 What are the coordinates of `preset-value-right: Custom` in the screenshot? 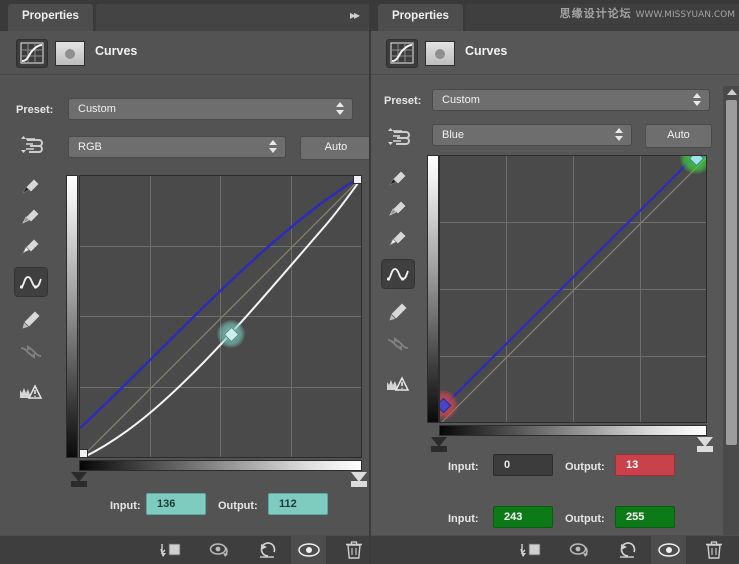 It's located at (461, 100).